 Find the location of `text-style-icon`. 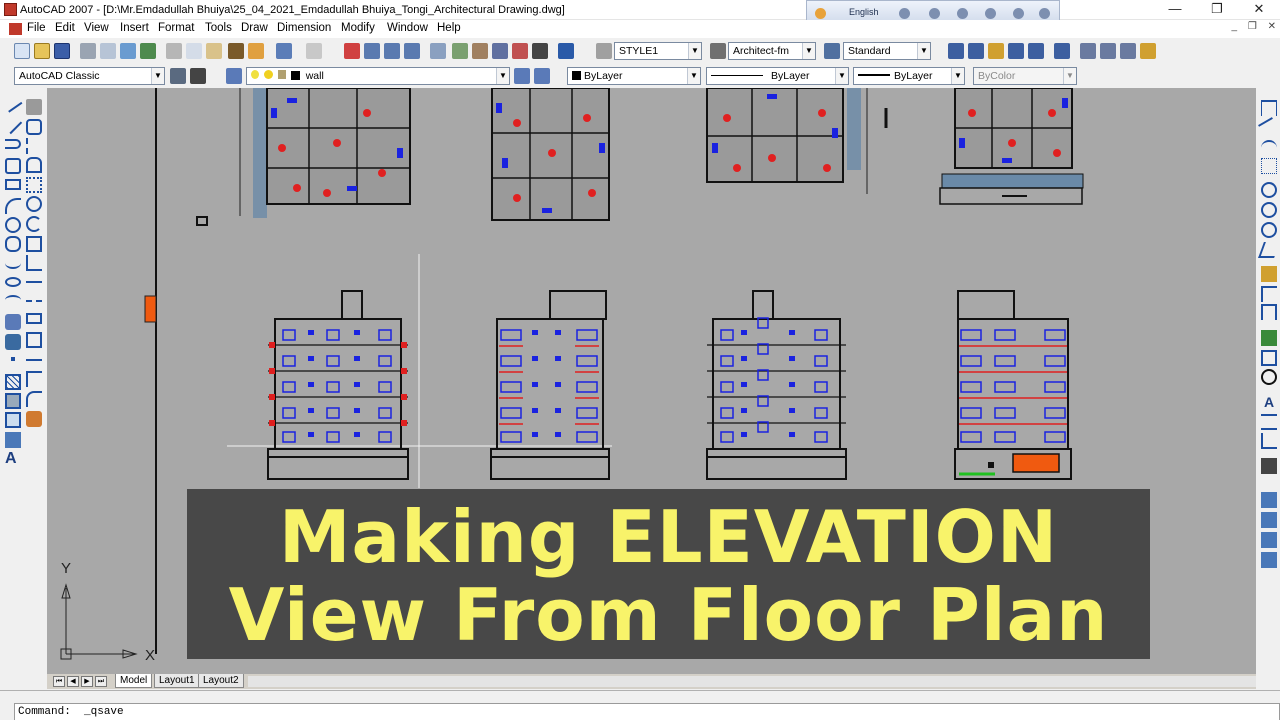

text-style-icon is located at coordinates (604, 51).